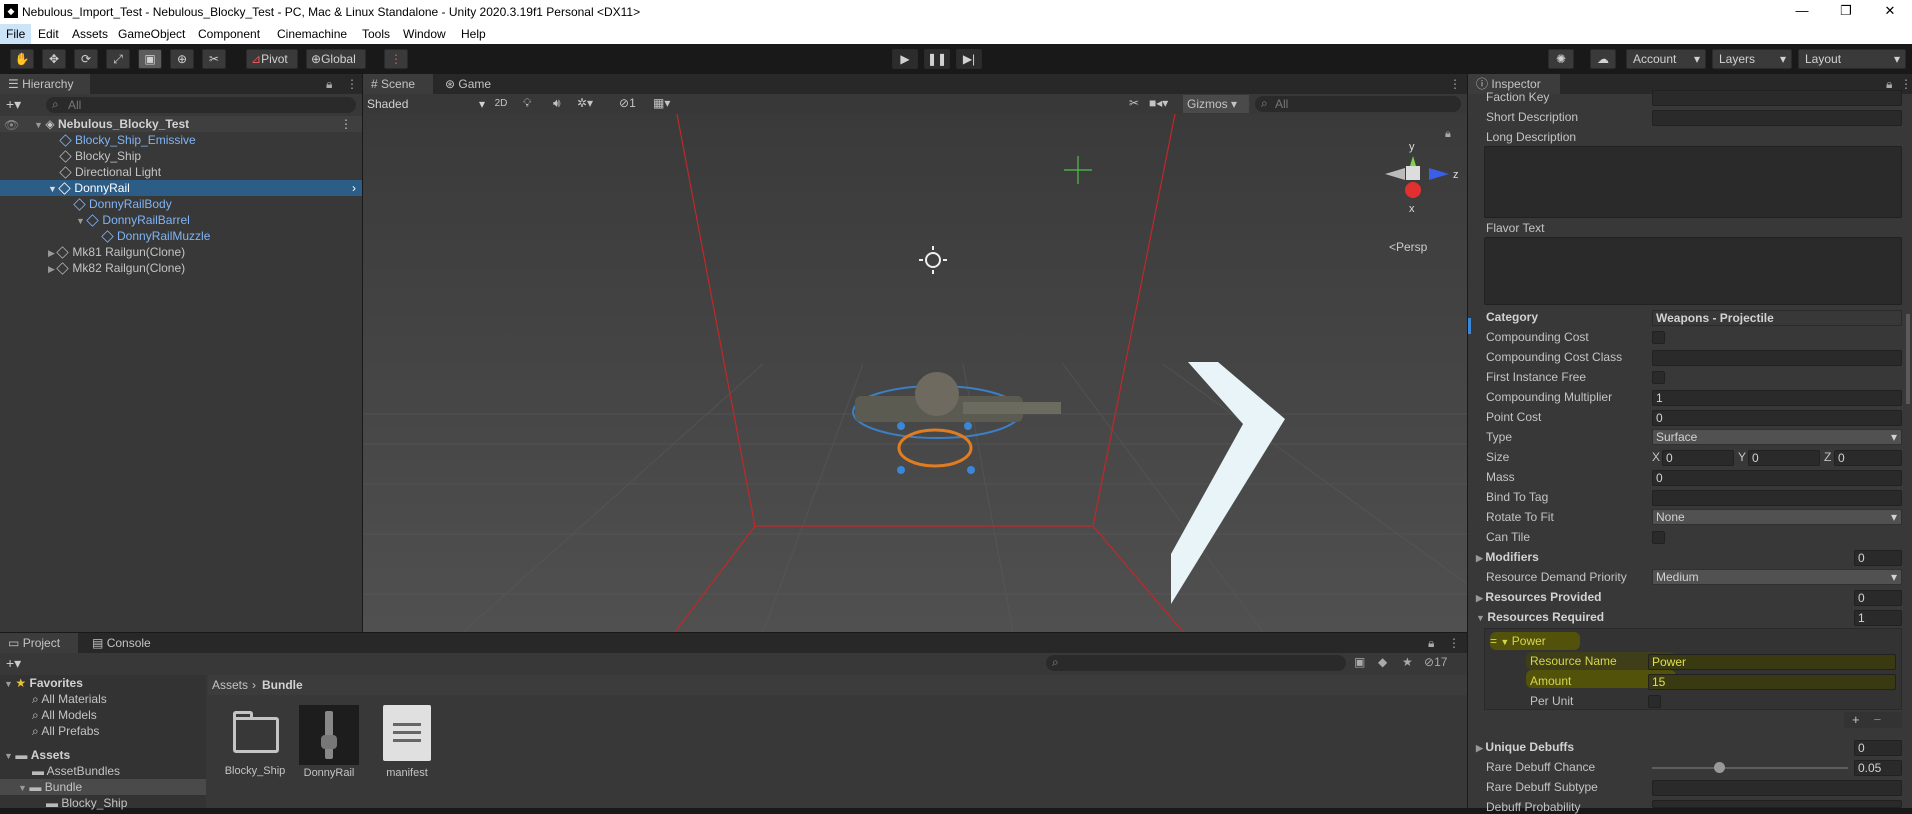  What do you see at coordinates (1777, 398) in the screenshot?
I see `compounding-multiplier-field: 1` at bounding box center [1777, 398].